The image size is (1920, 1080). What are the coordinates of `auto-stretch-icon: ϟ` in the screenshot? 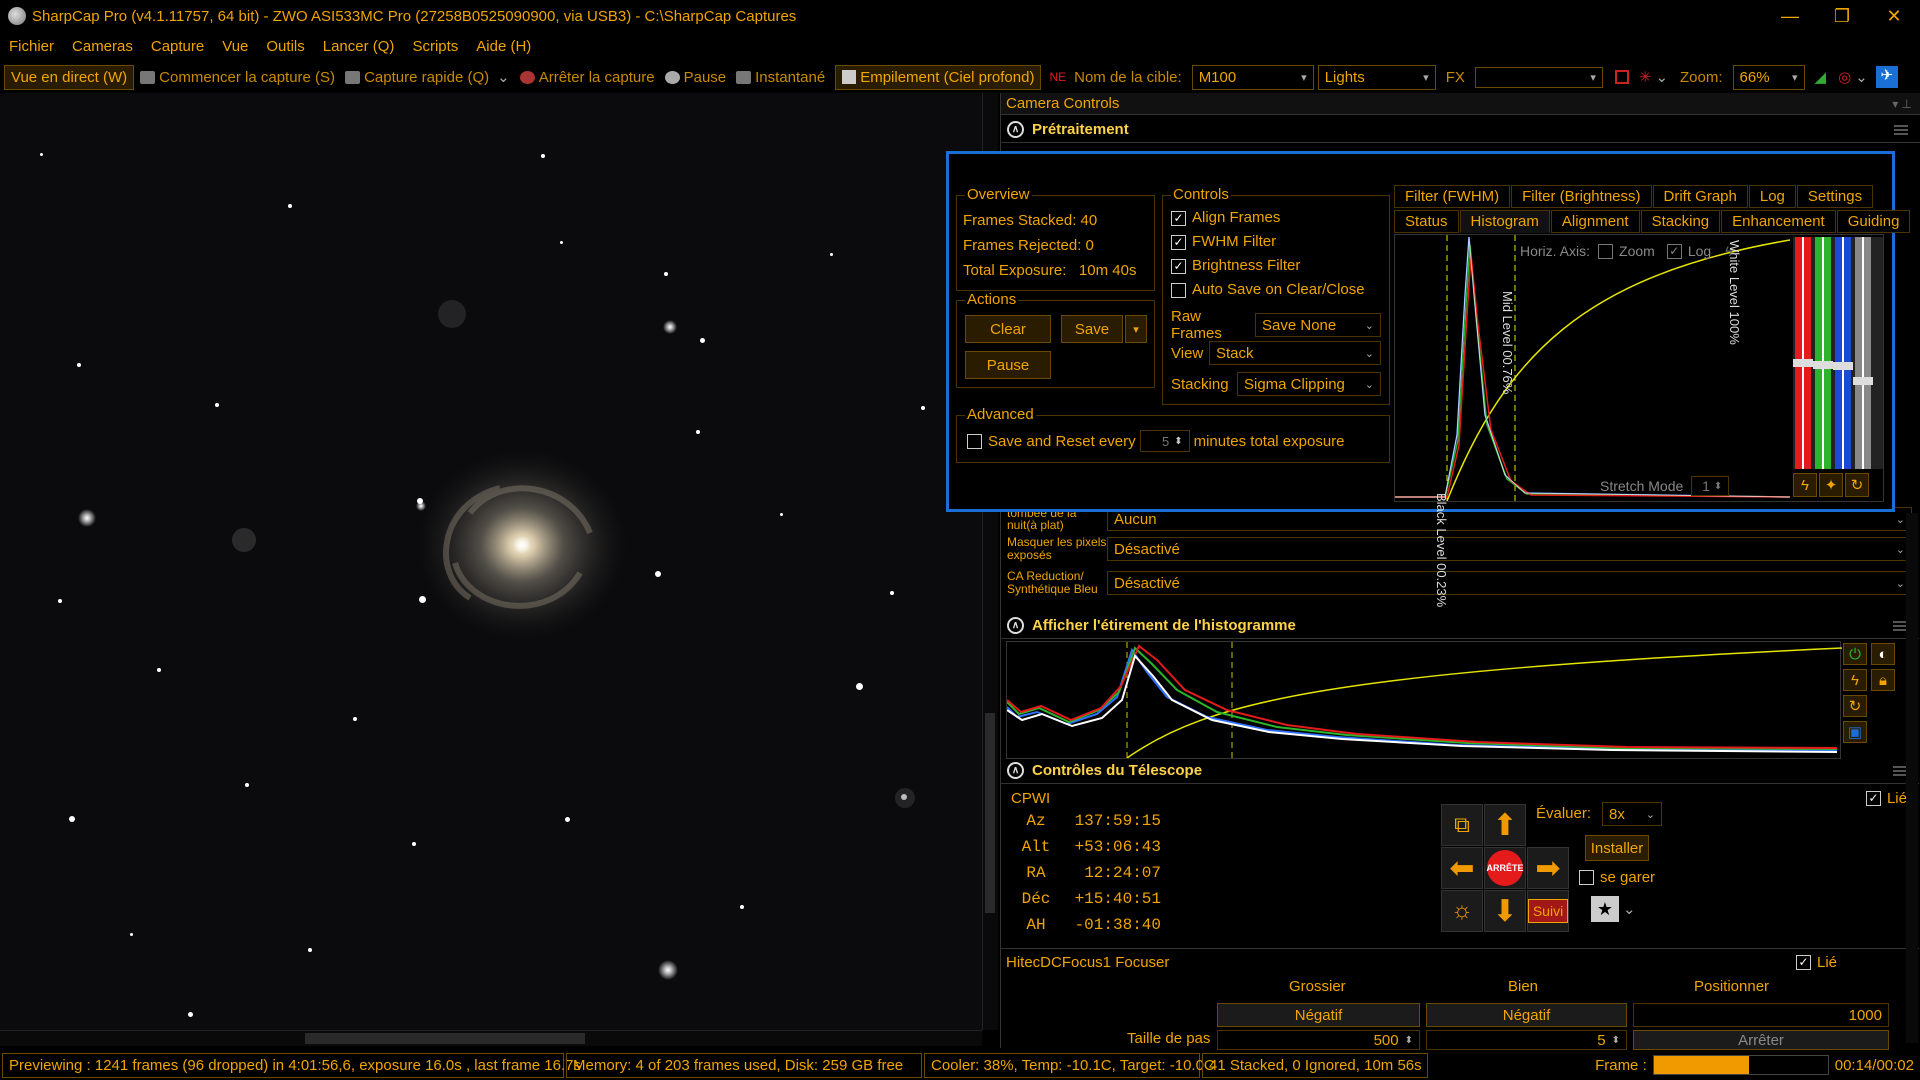 It's located at (1805, 485).